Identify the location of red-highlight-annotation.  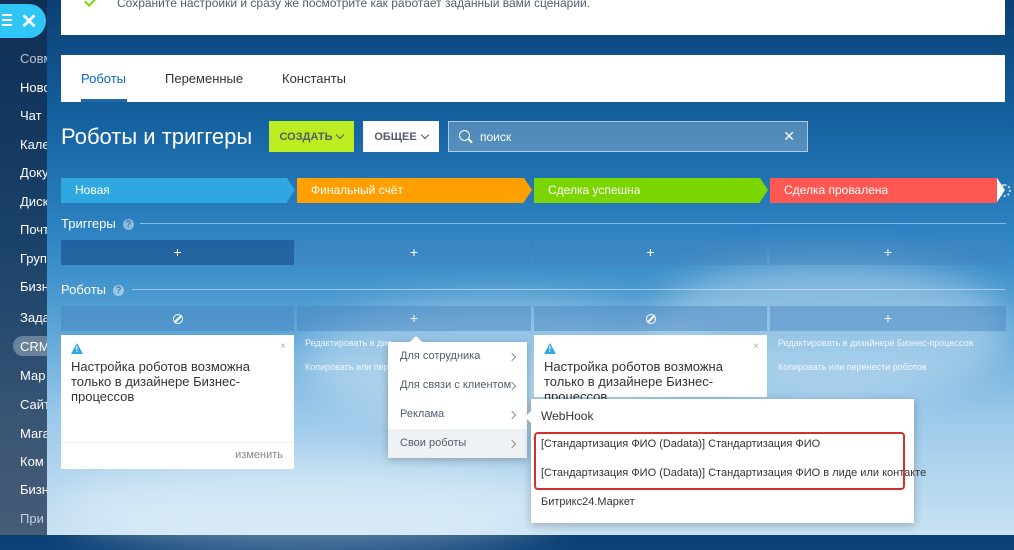
(719, 461).